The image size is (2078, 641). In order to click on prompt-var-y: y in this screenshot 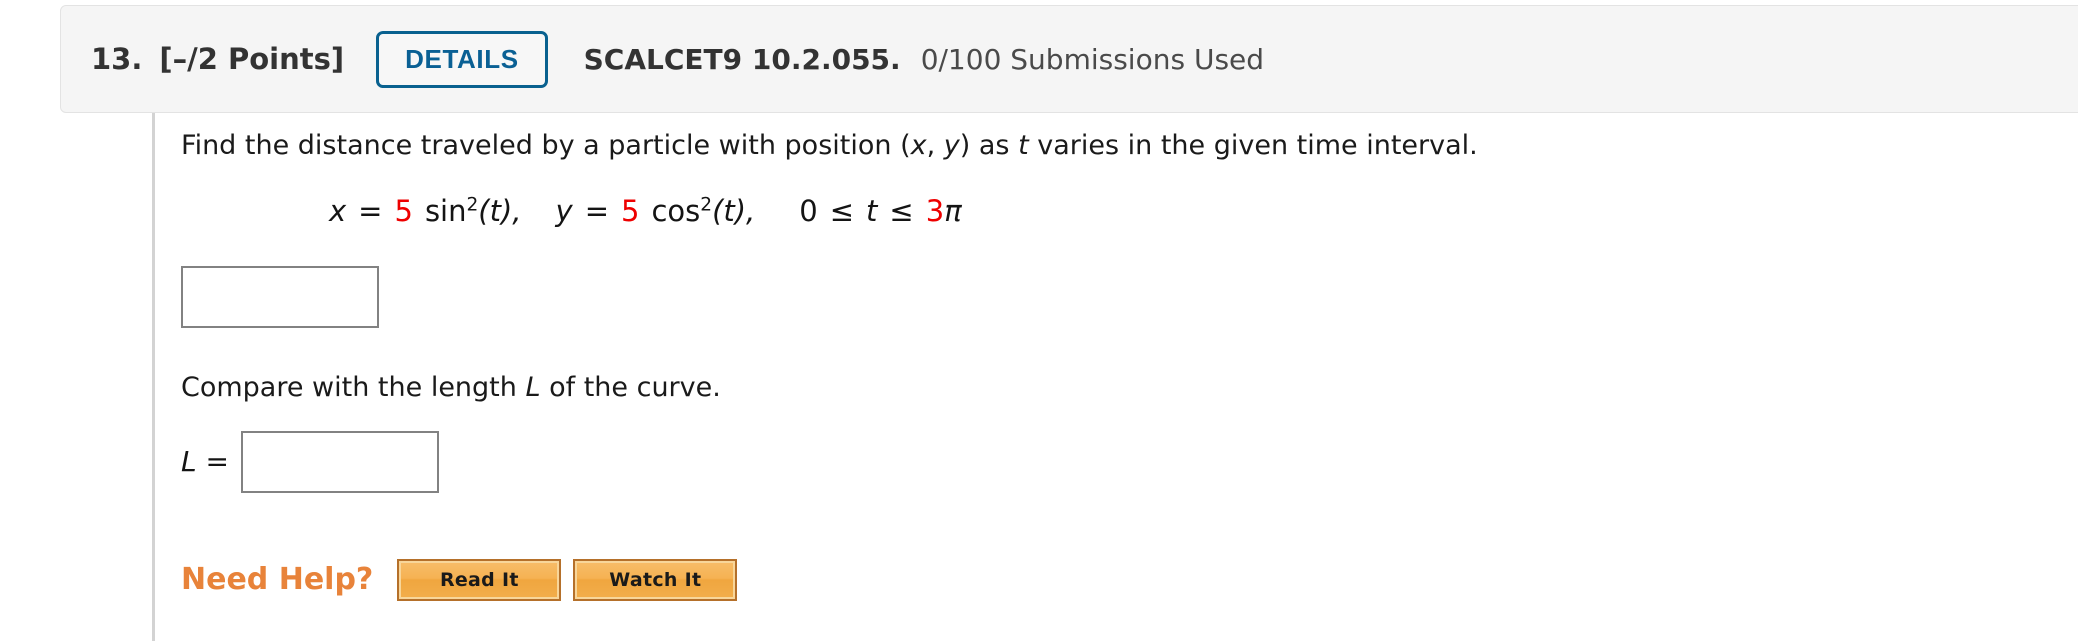, I will do `click(951, 145)`.